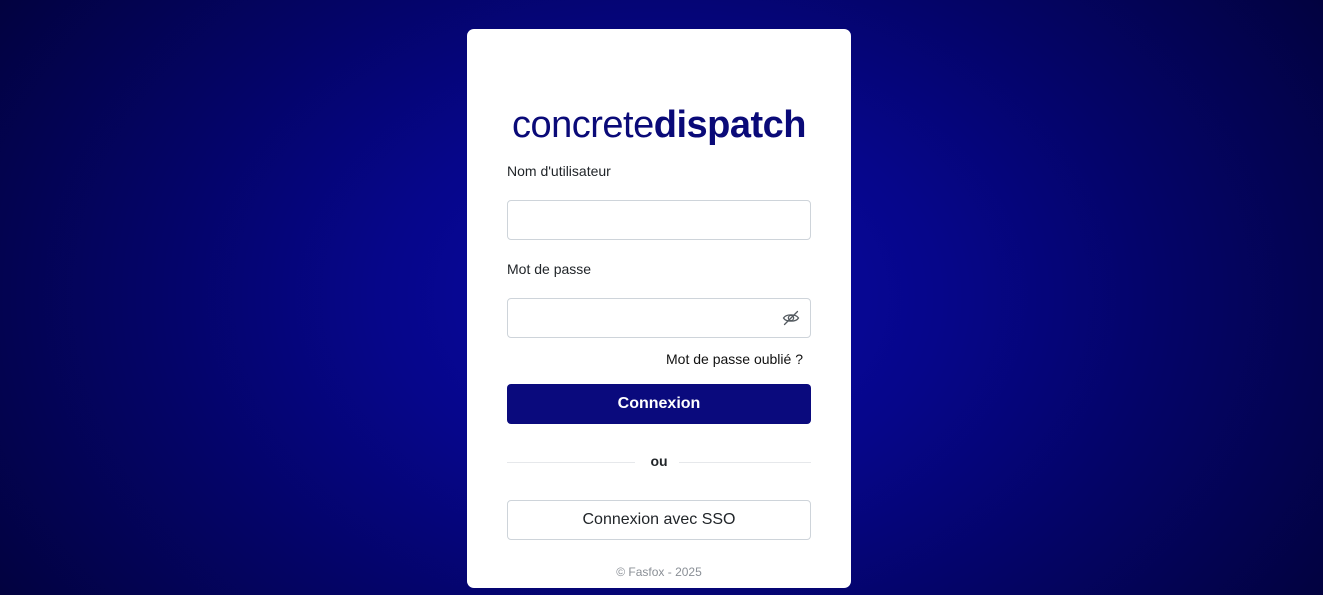 The image size is (1323, 595). What do you see at coordinates (659, 404) in the screenshot?
I see `login-button: Connexion` at bounding box center [659, 404].